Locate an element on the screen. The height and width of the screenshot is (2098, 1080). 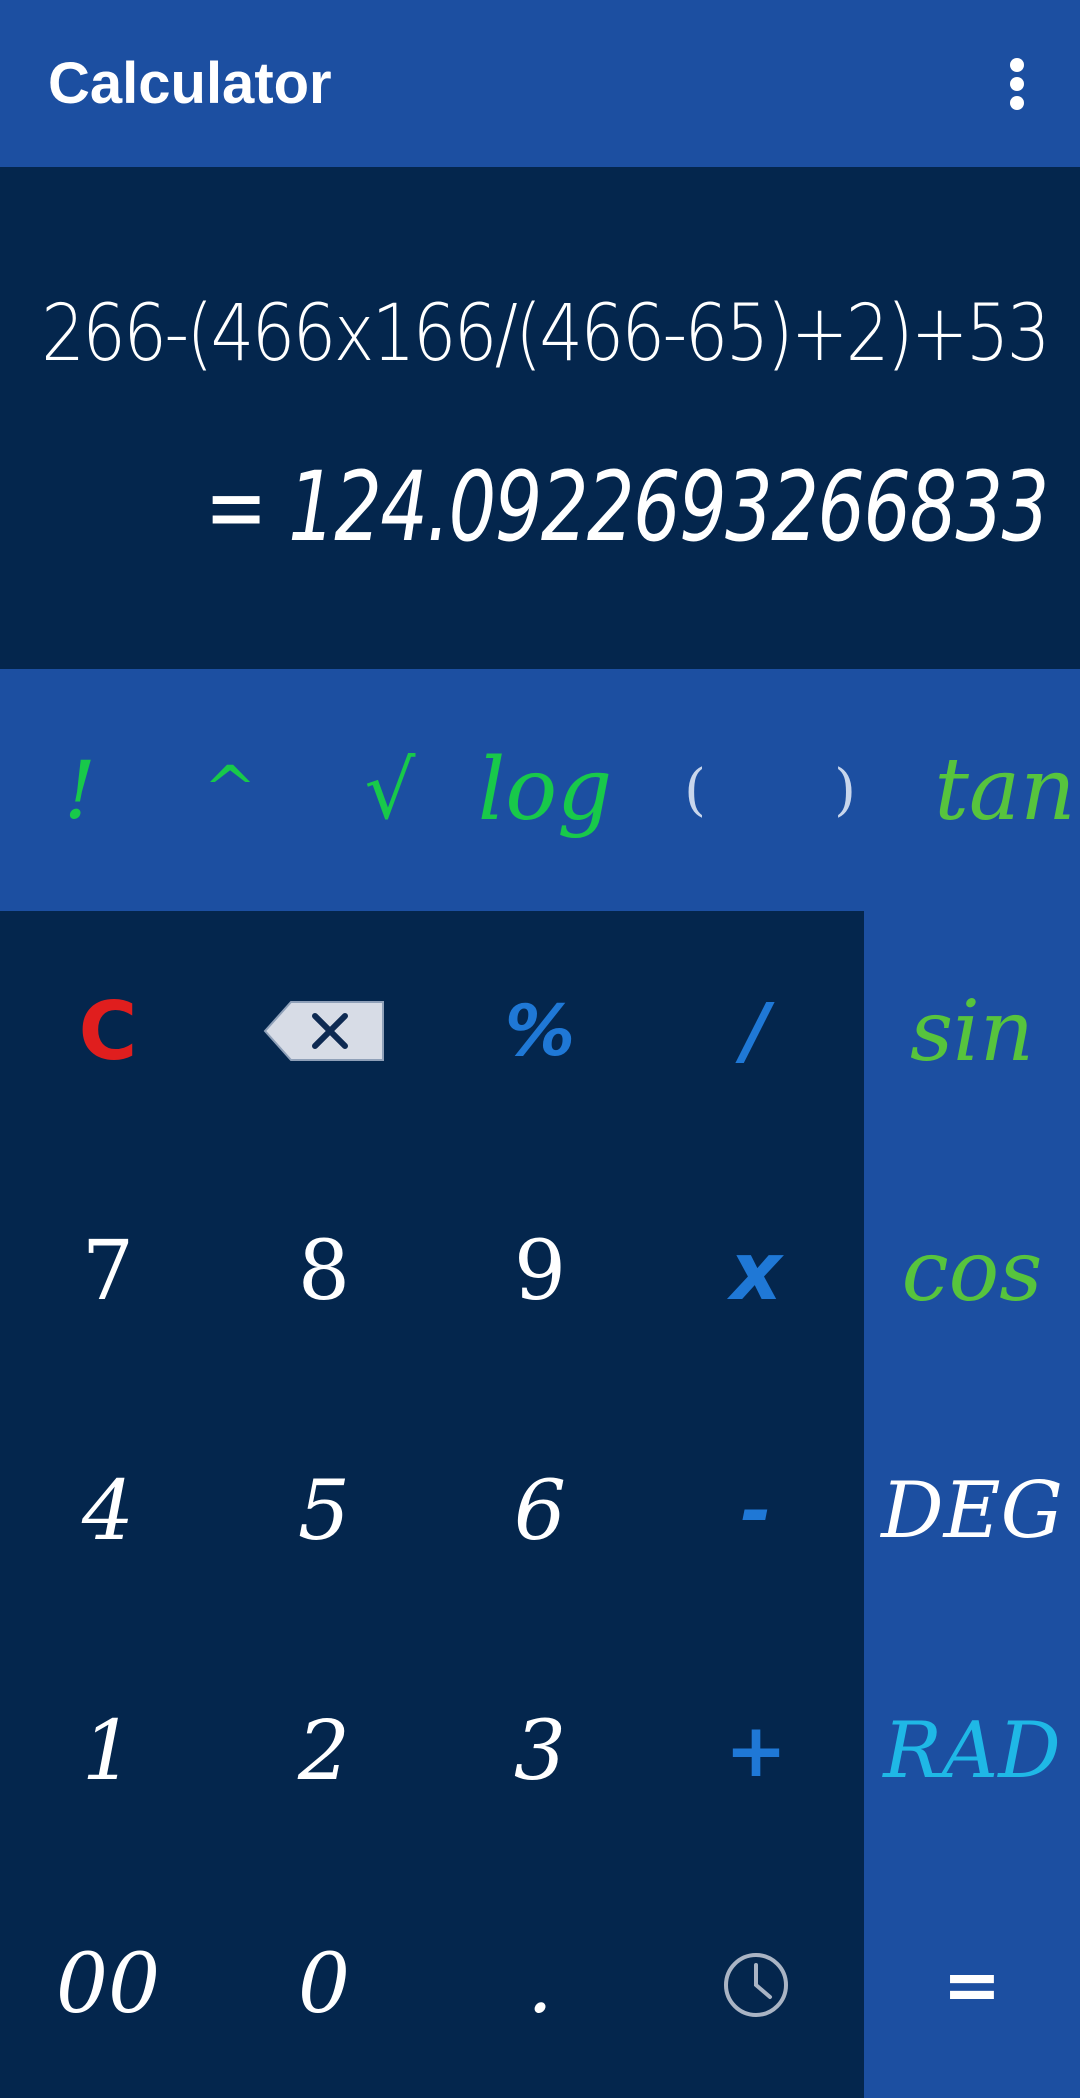
plus-button: + is located at coordinates (756, 1751).